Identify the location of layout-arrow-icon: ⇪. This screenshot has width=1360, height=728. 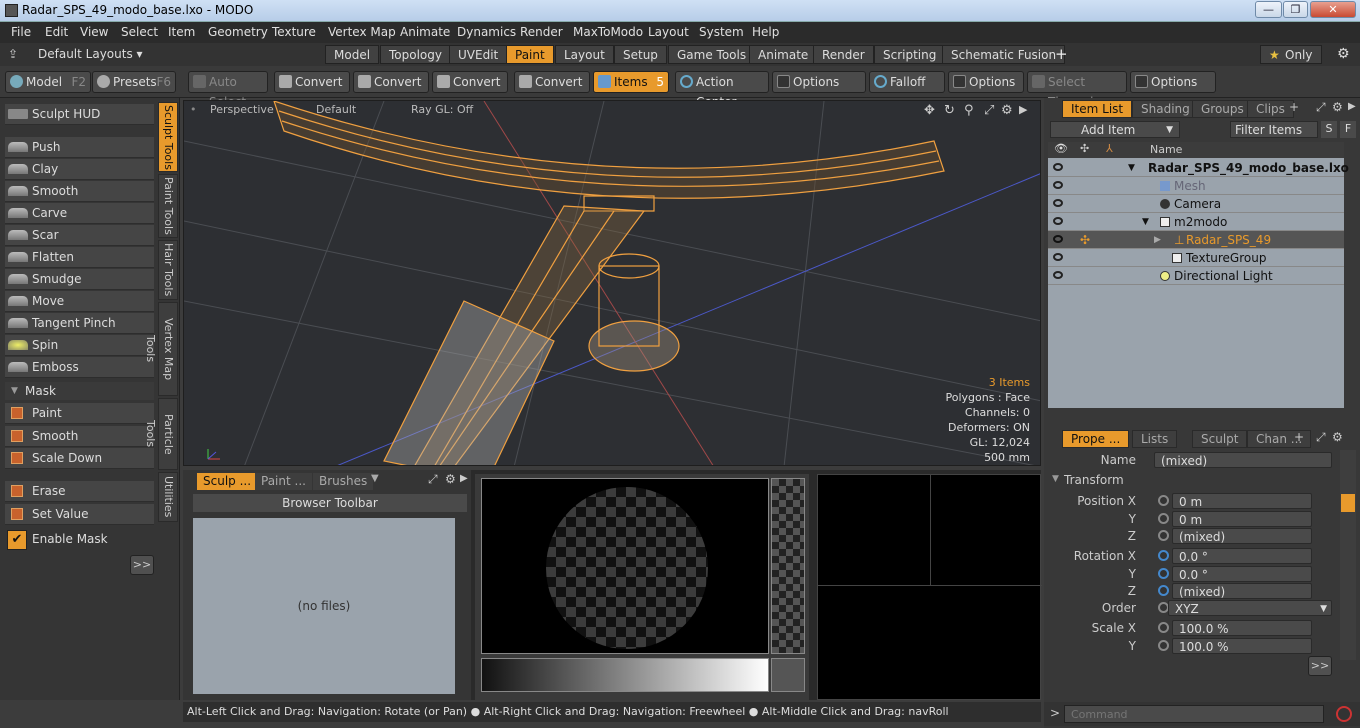
(13, 54).